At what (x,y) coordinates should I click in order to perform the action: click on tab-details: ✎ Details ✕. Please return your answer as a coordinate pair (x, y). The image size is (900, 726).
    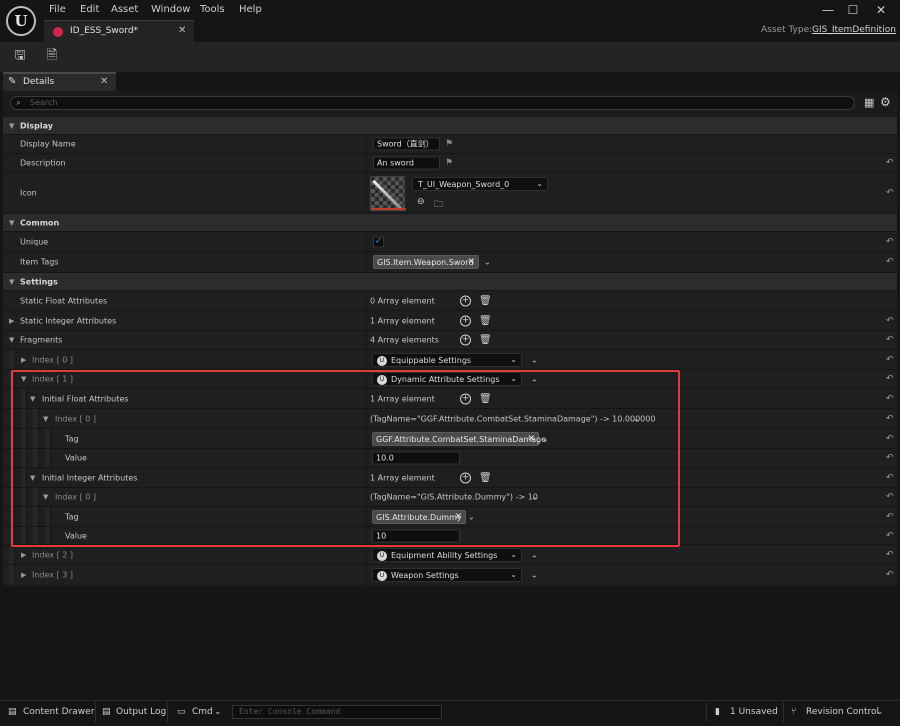
    Looking at the image, I should click on (59, 81).